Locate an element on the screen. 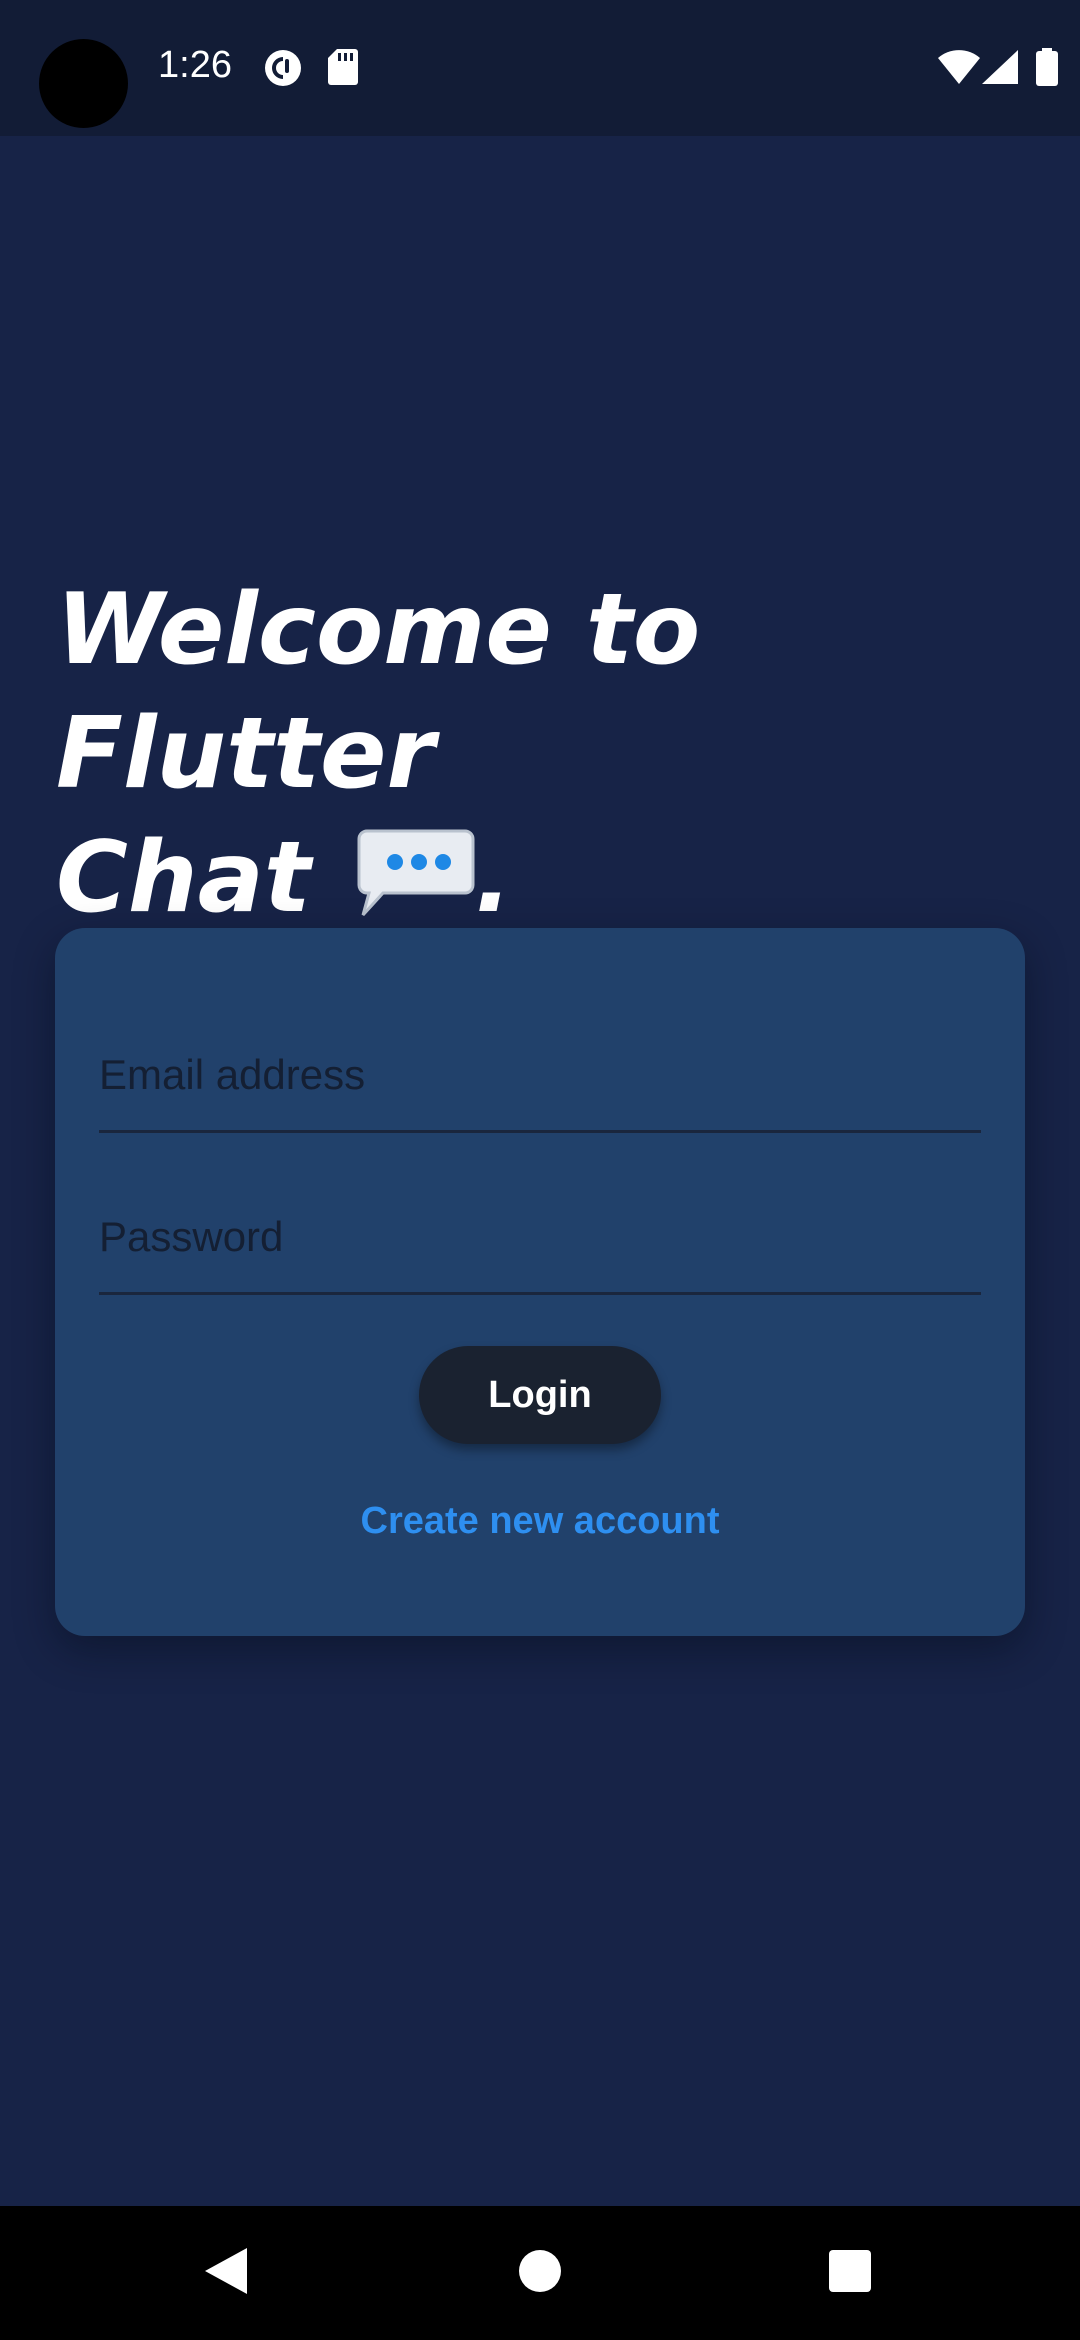 Image resolution: width=1080 pixels, height=2340 pixels. battery-icon is located at coordinates (1047, 69).